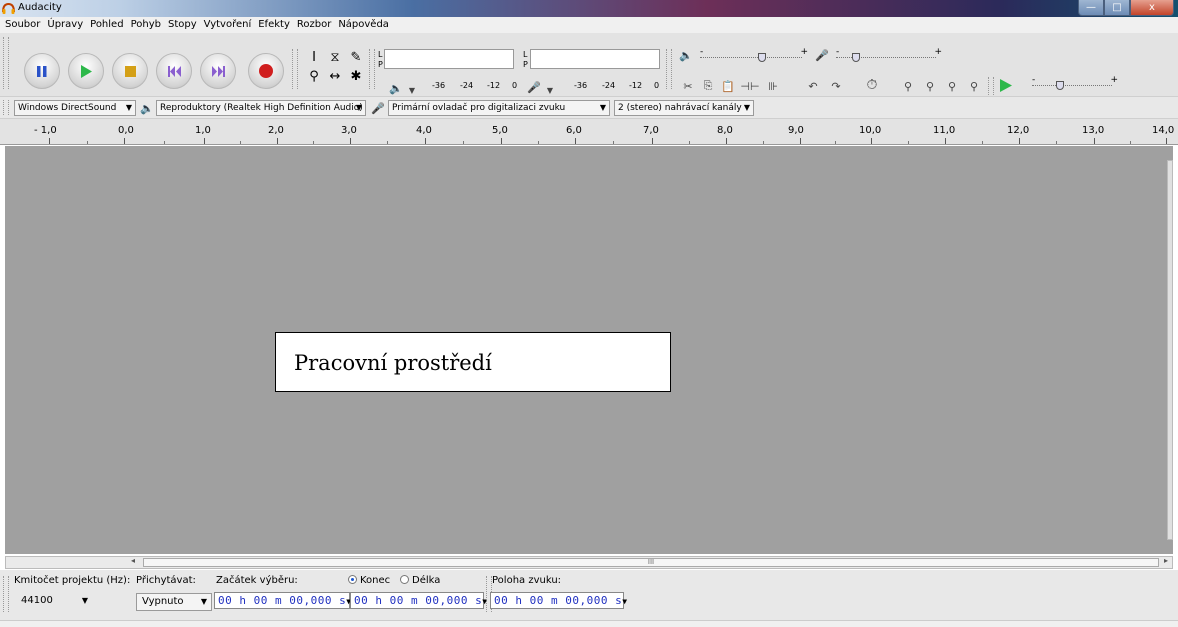 The image size is (1178, 627). I want to click on menu-help: Nápověda, so click(363, 25).